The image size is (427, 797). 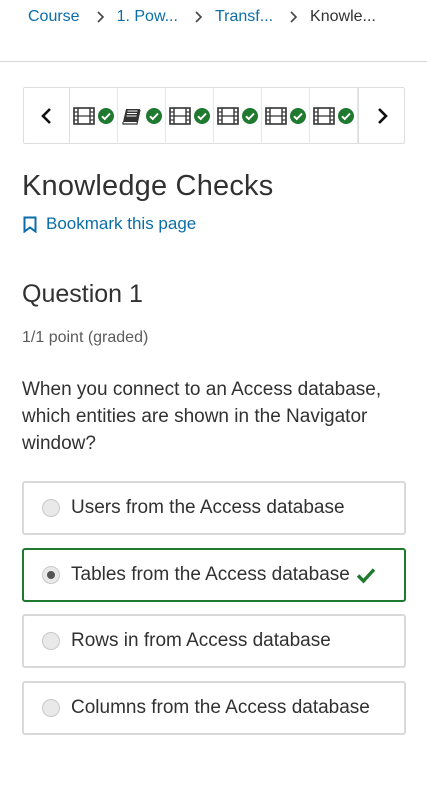 What do you see at coordinates (51, 575) in the screenshot?
I see `radio-button-selected` at bounding box center [51, 575].